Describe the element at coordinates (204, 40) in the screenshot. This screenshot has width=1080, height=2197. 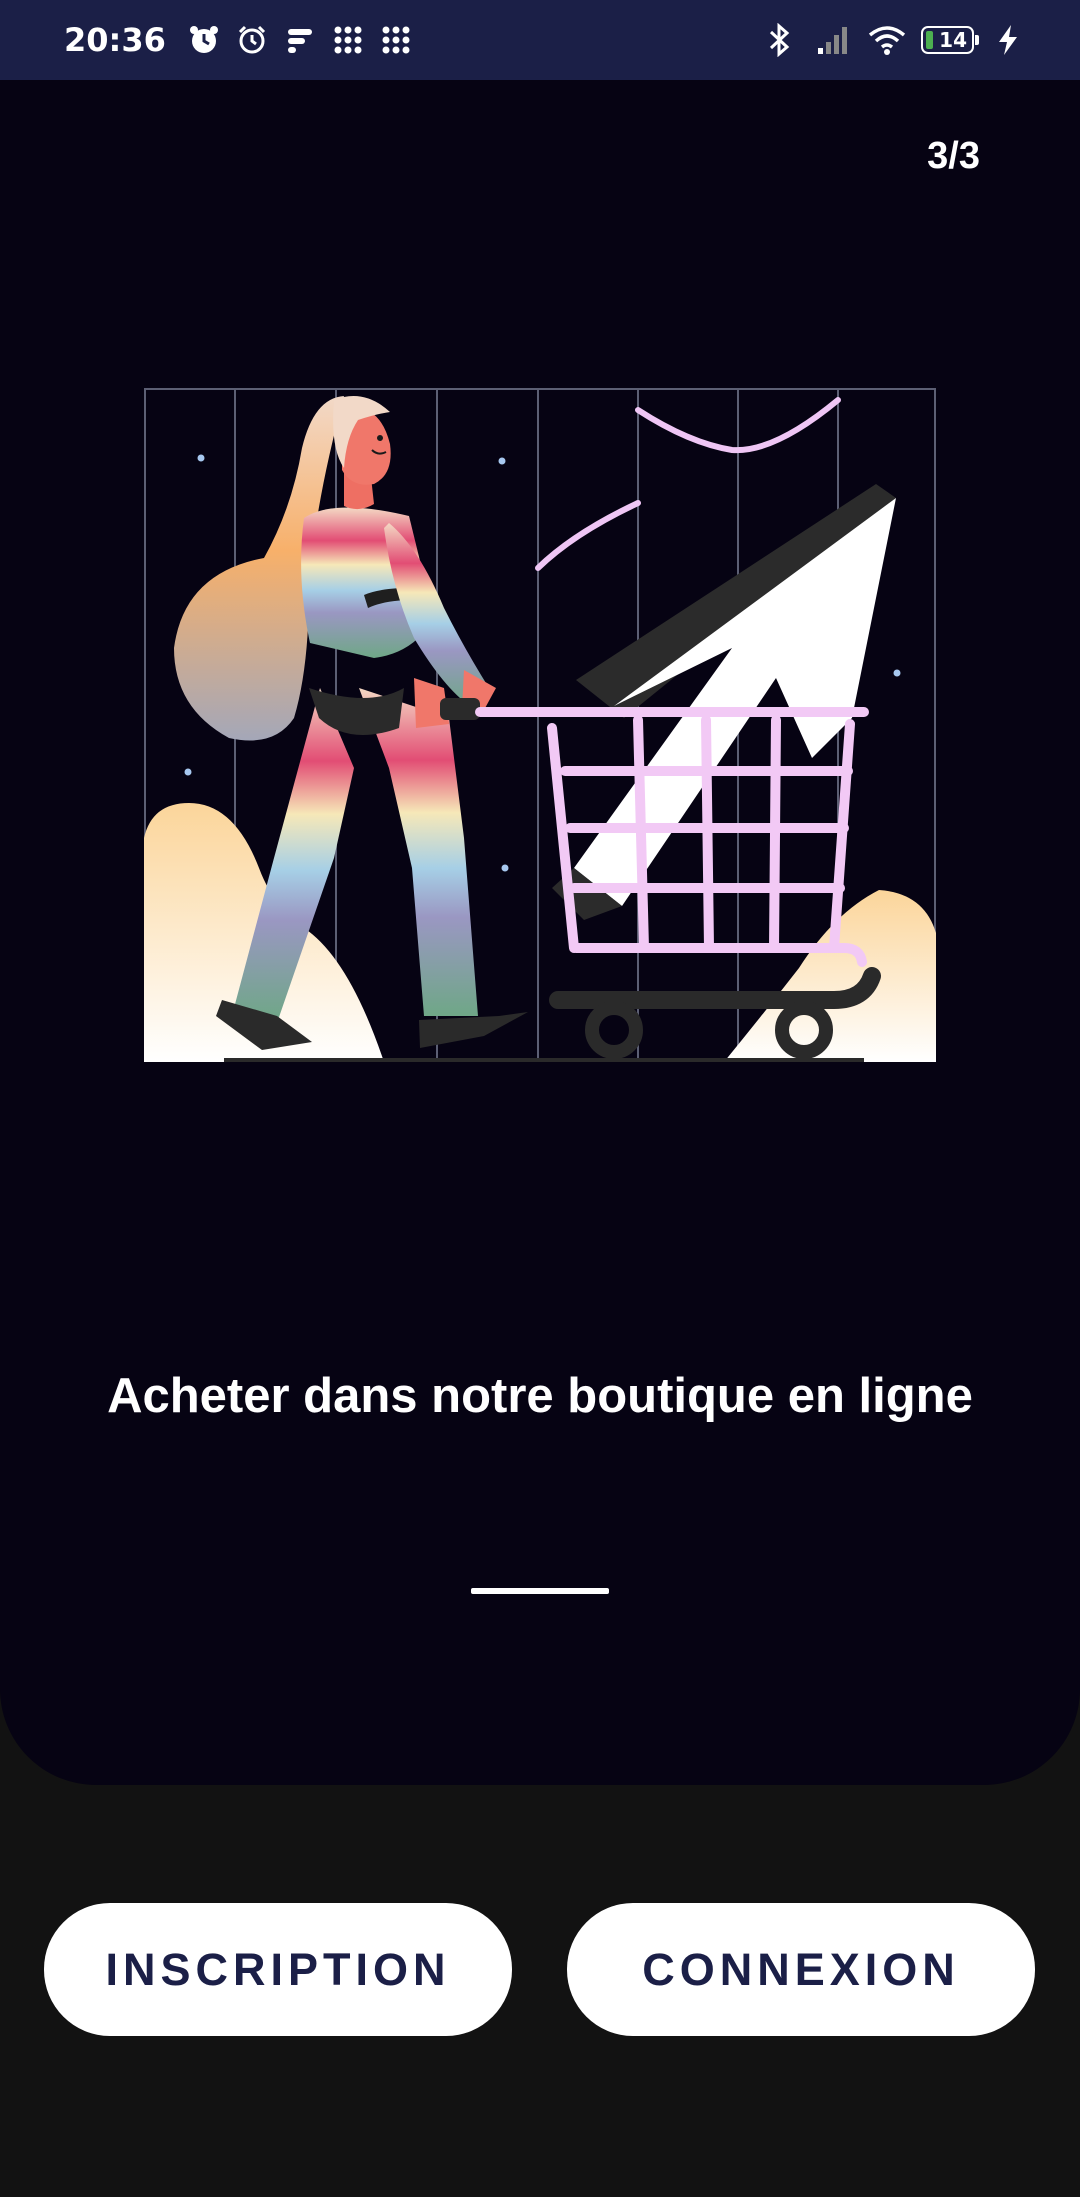
I see `alarm-icon` at that location.